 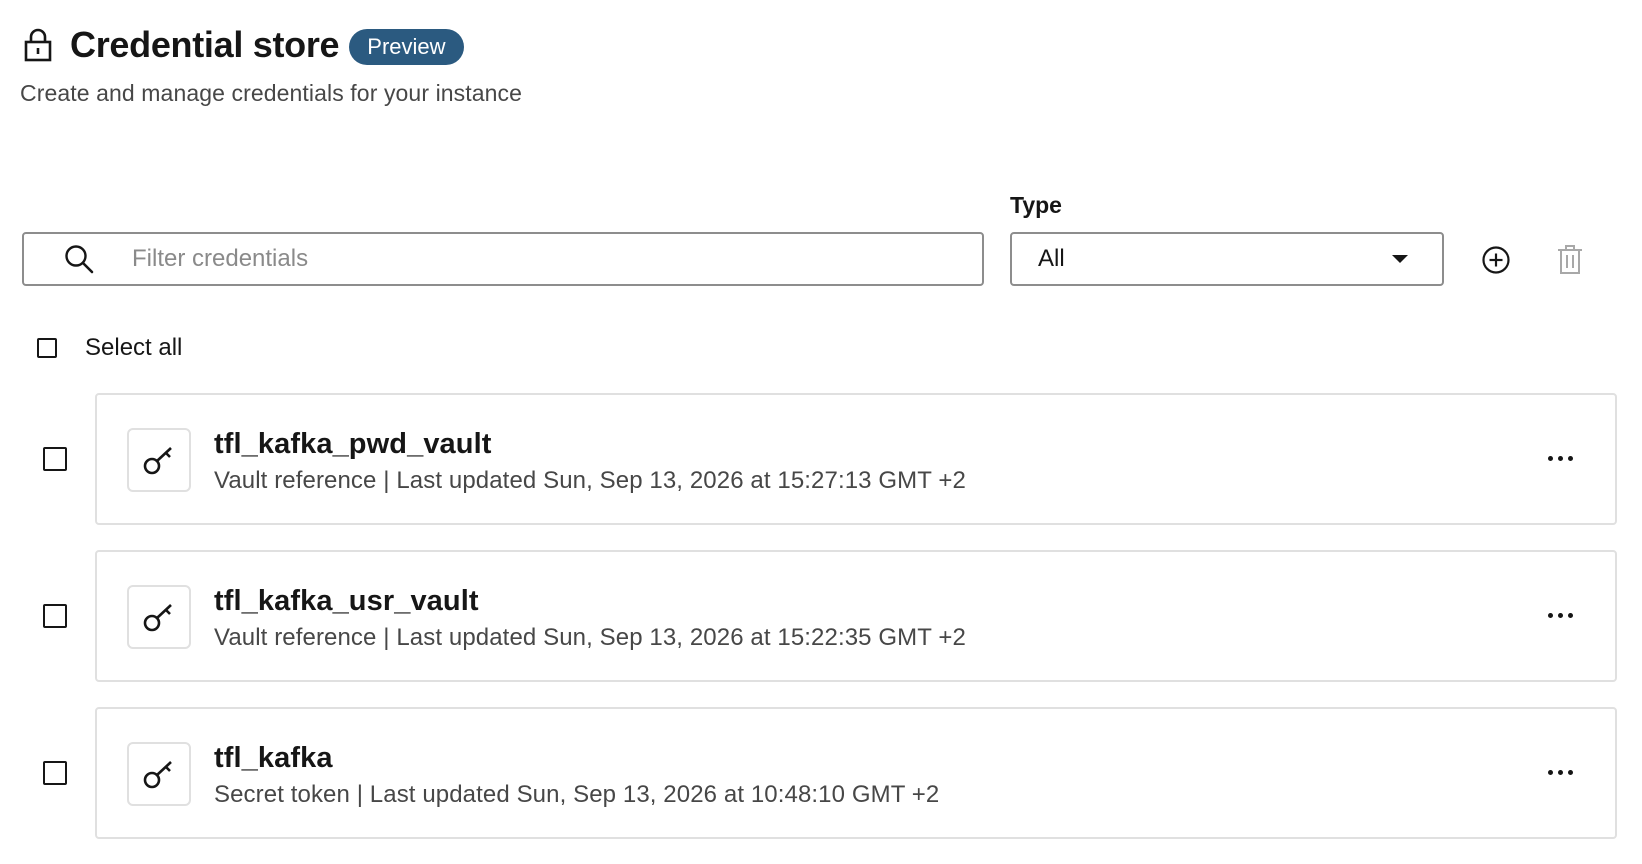 What do you see at coordinates (47, 348) in the screenshot?
I see `select-all-checkbox` at bounding box center [47, 348].